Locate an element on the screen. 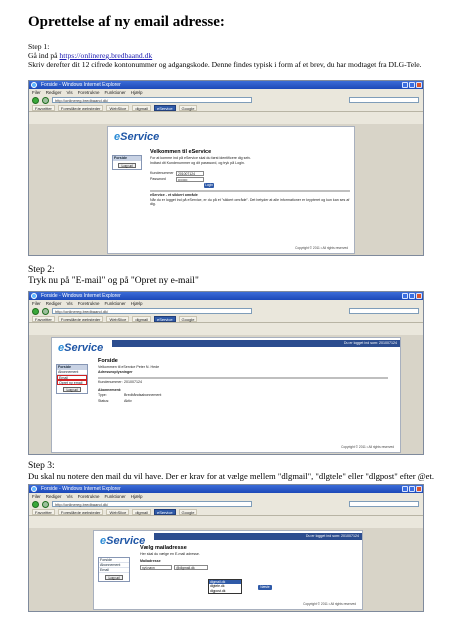 The height and width of the screenshot is (640, 452). status-value: Aktiv is located at coordinates (128, 401).